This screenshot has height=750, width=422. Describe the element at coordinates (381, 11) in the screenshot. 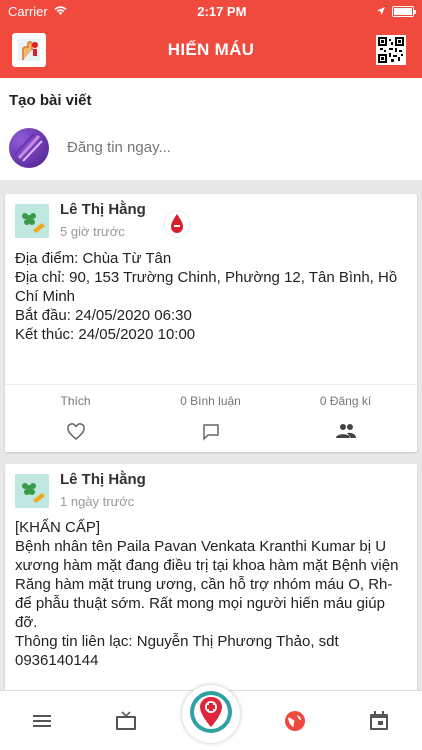

I see `location-arrow-icon` at that location.